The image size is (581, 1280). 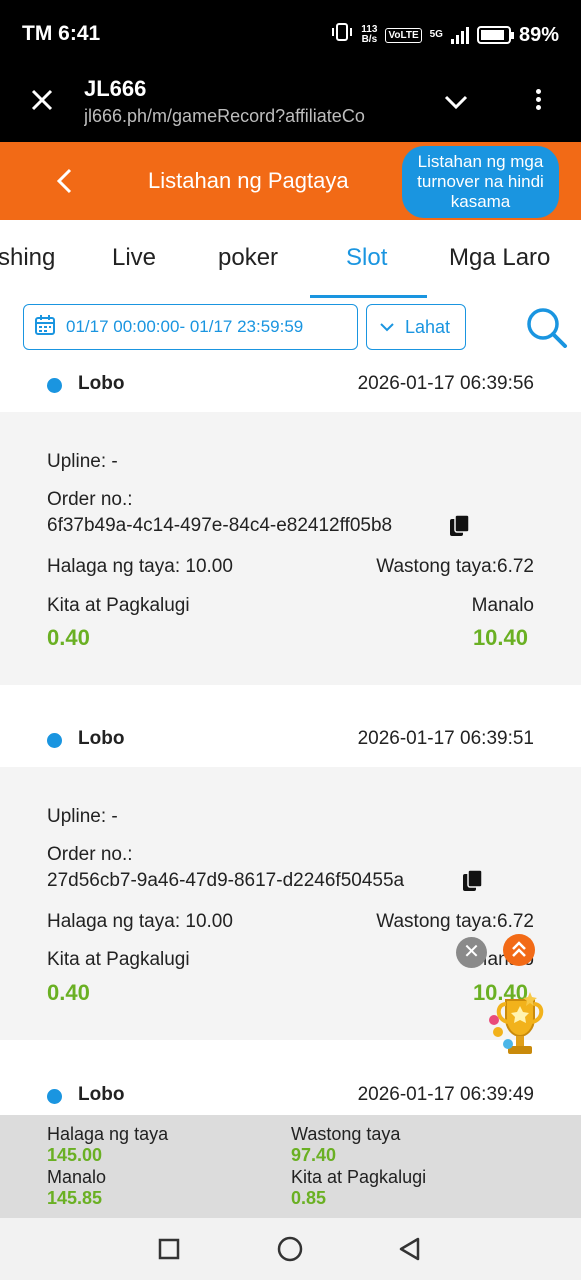 I want to click on back-arrow-icon, so click(x=65, y=181).